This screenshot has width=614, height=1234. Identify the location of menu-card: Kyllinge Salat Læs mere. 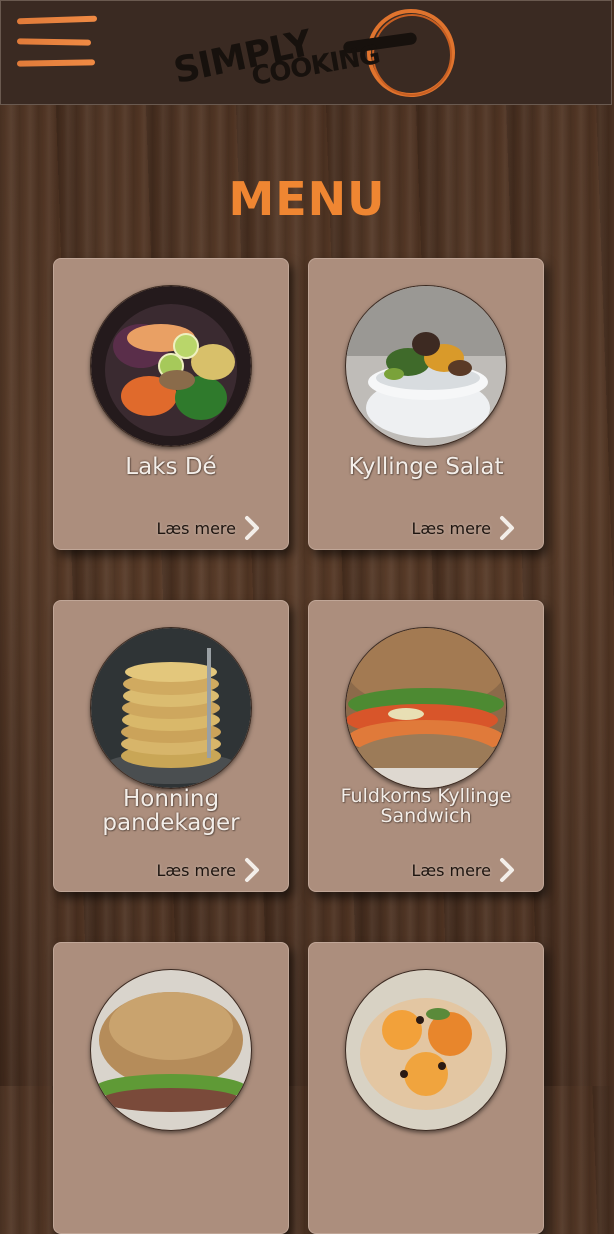
(426, 404).